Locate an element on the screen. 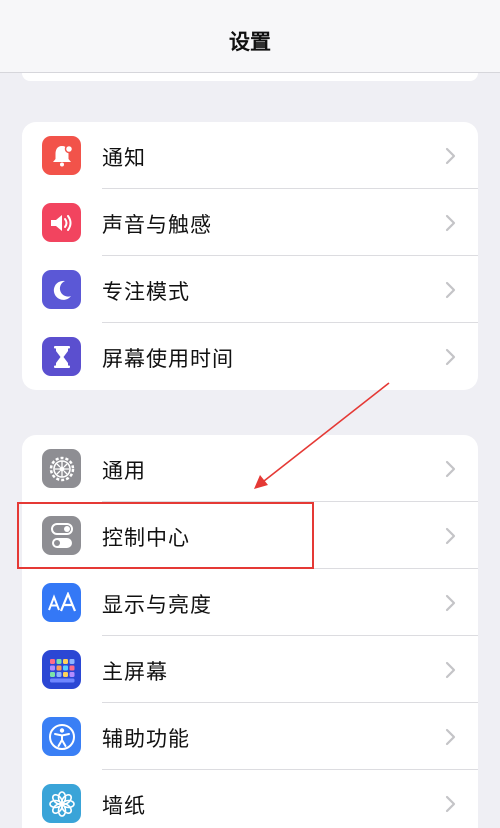 The image size is (500, 828). annotation-arrow is located at coordinates (322, 435).